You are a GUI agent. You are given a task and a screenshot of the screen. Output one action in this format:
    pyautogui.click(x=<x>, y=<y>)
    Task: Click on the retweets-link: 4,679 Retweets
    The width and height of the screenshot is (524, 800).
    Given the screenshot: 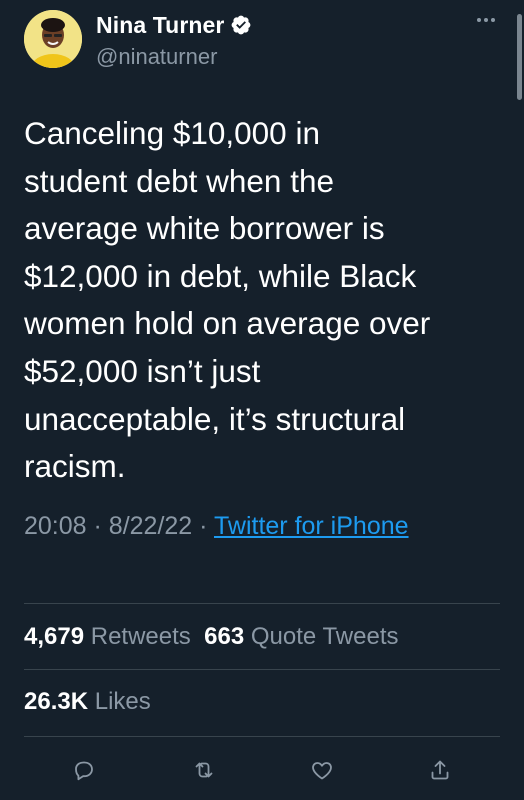 What is the action you would take?
    pyautogui.click(x=107, y=636)
    